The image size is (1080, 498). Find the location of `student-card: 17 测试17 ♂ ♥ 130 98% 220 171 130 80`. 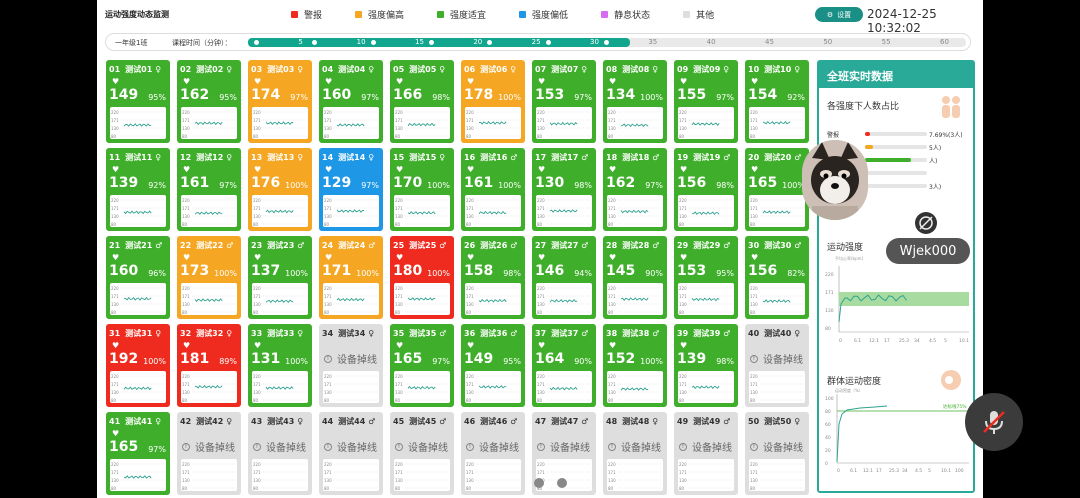

student-card: 17 测试17 ♂ ♥ 130 98% 220 171 130 80 is located at coordinates (564, 189).